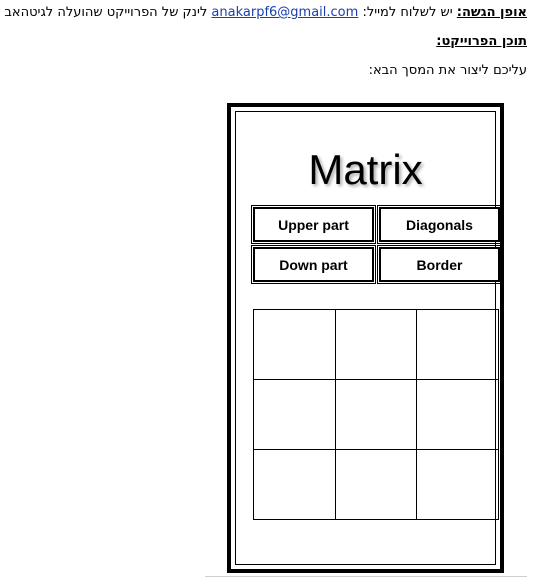 The image size is (535, 579). Describe the element at coordinates (365, 169) in the screenshot. I see `app-title: Matrix` at that location.